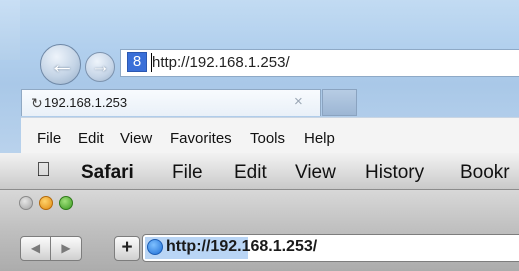 This screenshot has width=519, height=271. I want to click on ie-menu-tools: Tools, so click(267, 138).